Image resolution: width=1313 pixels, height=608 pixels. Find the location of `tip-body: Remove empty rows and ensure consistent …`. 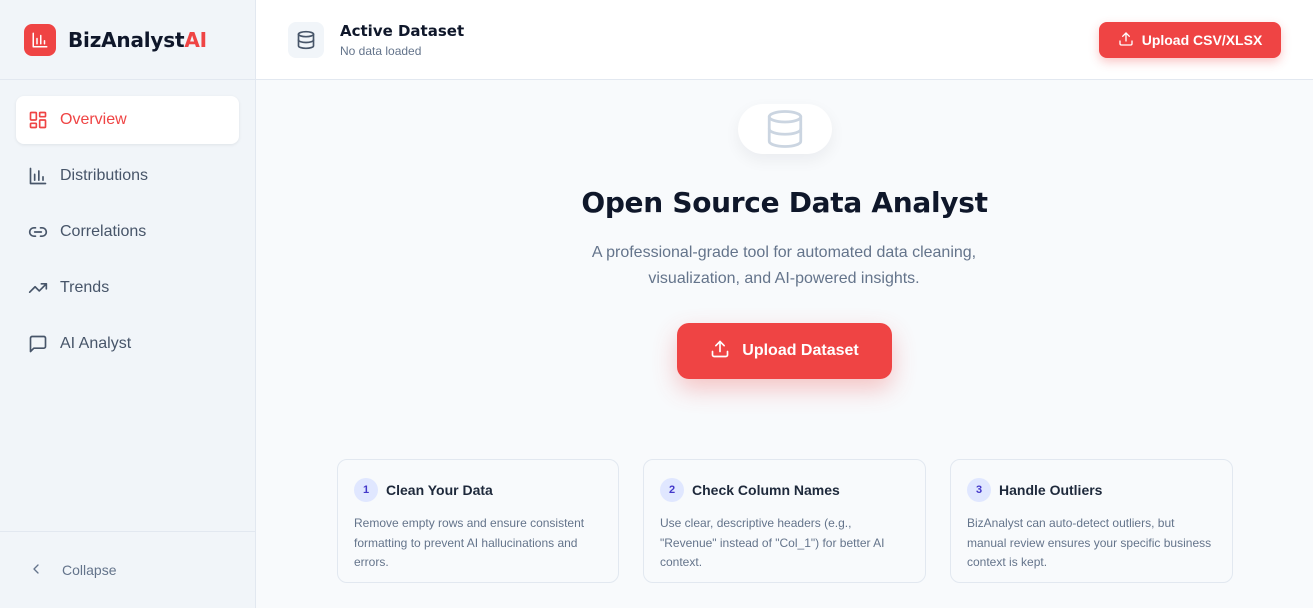

tip-body: Remove empty rows and ensure consistent … is located at coordinates (469, 542).